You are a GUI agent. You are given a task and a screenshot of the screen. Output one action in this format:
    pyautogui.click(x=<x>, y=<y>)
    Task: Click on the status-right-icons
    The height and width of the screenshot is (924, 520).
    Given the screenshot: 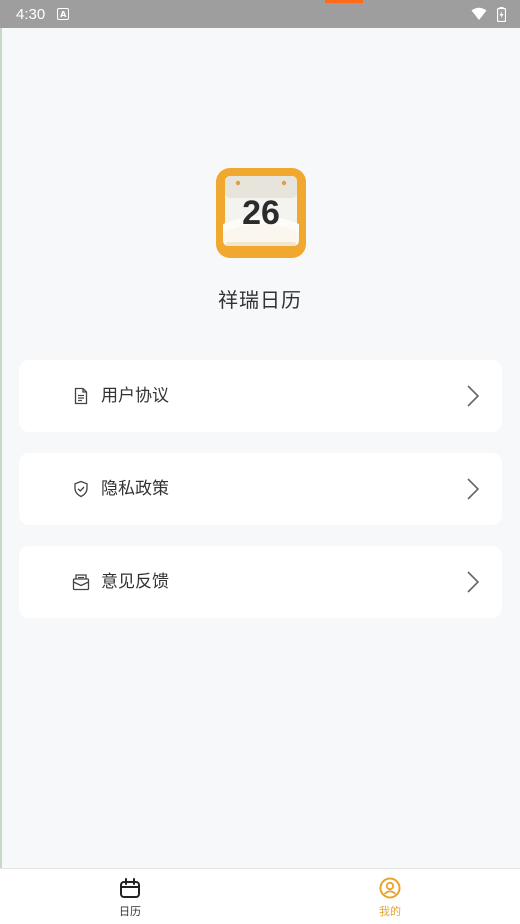 What is the action you would take?
    pyautogui.click(x=488, y=14)
    